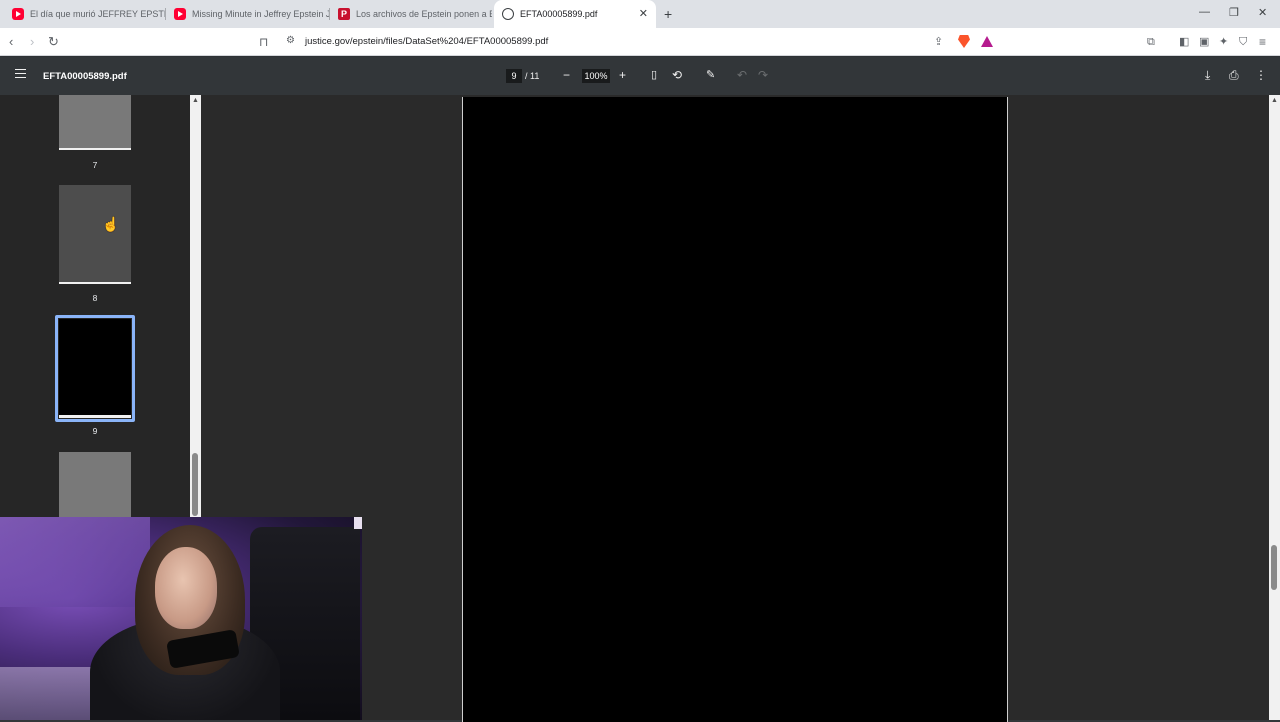  Describe the element at coordinates (514, 76) in the screenshot. I see `page-number-input: 9` at that location.